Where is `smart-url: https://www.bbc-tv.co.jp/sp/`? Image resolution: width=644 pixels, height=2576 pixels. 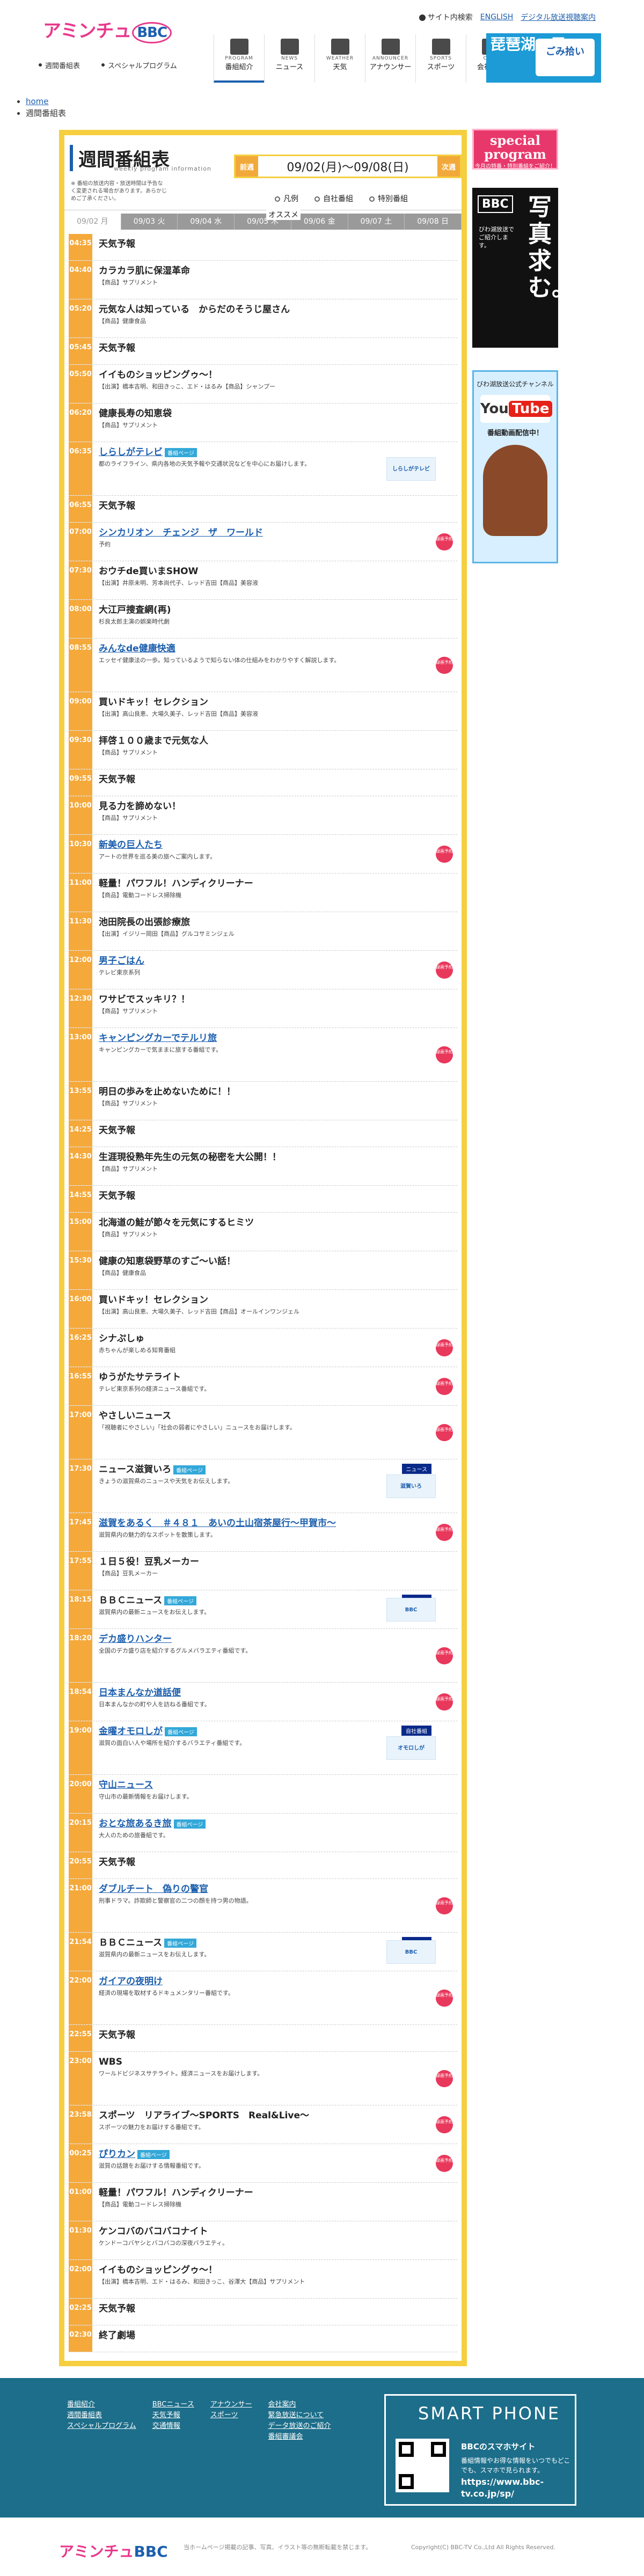 smart-url: https://www.bbc-tv.co.jp/sp/ is located at coordinates (517, 2488).